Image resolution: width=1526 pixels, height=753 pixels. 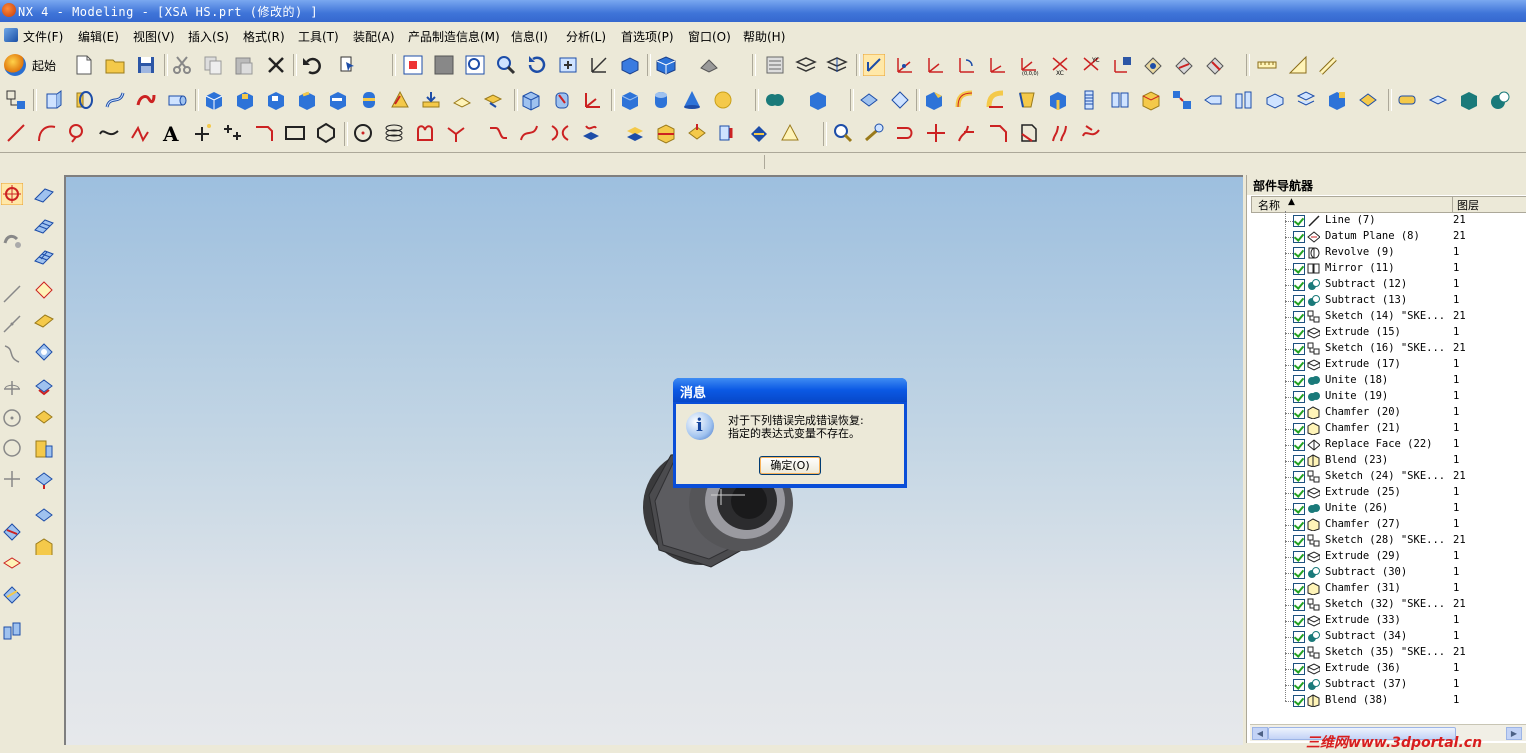 I want to click on navigator-row: Sketch (28) "SKE... 21, so click(x=1386, y=541).